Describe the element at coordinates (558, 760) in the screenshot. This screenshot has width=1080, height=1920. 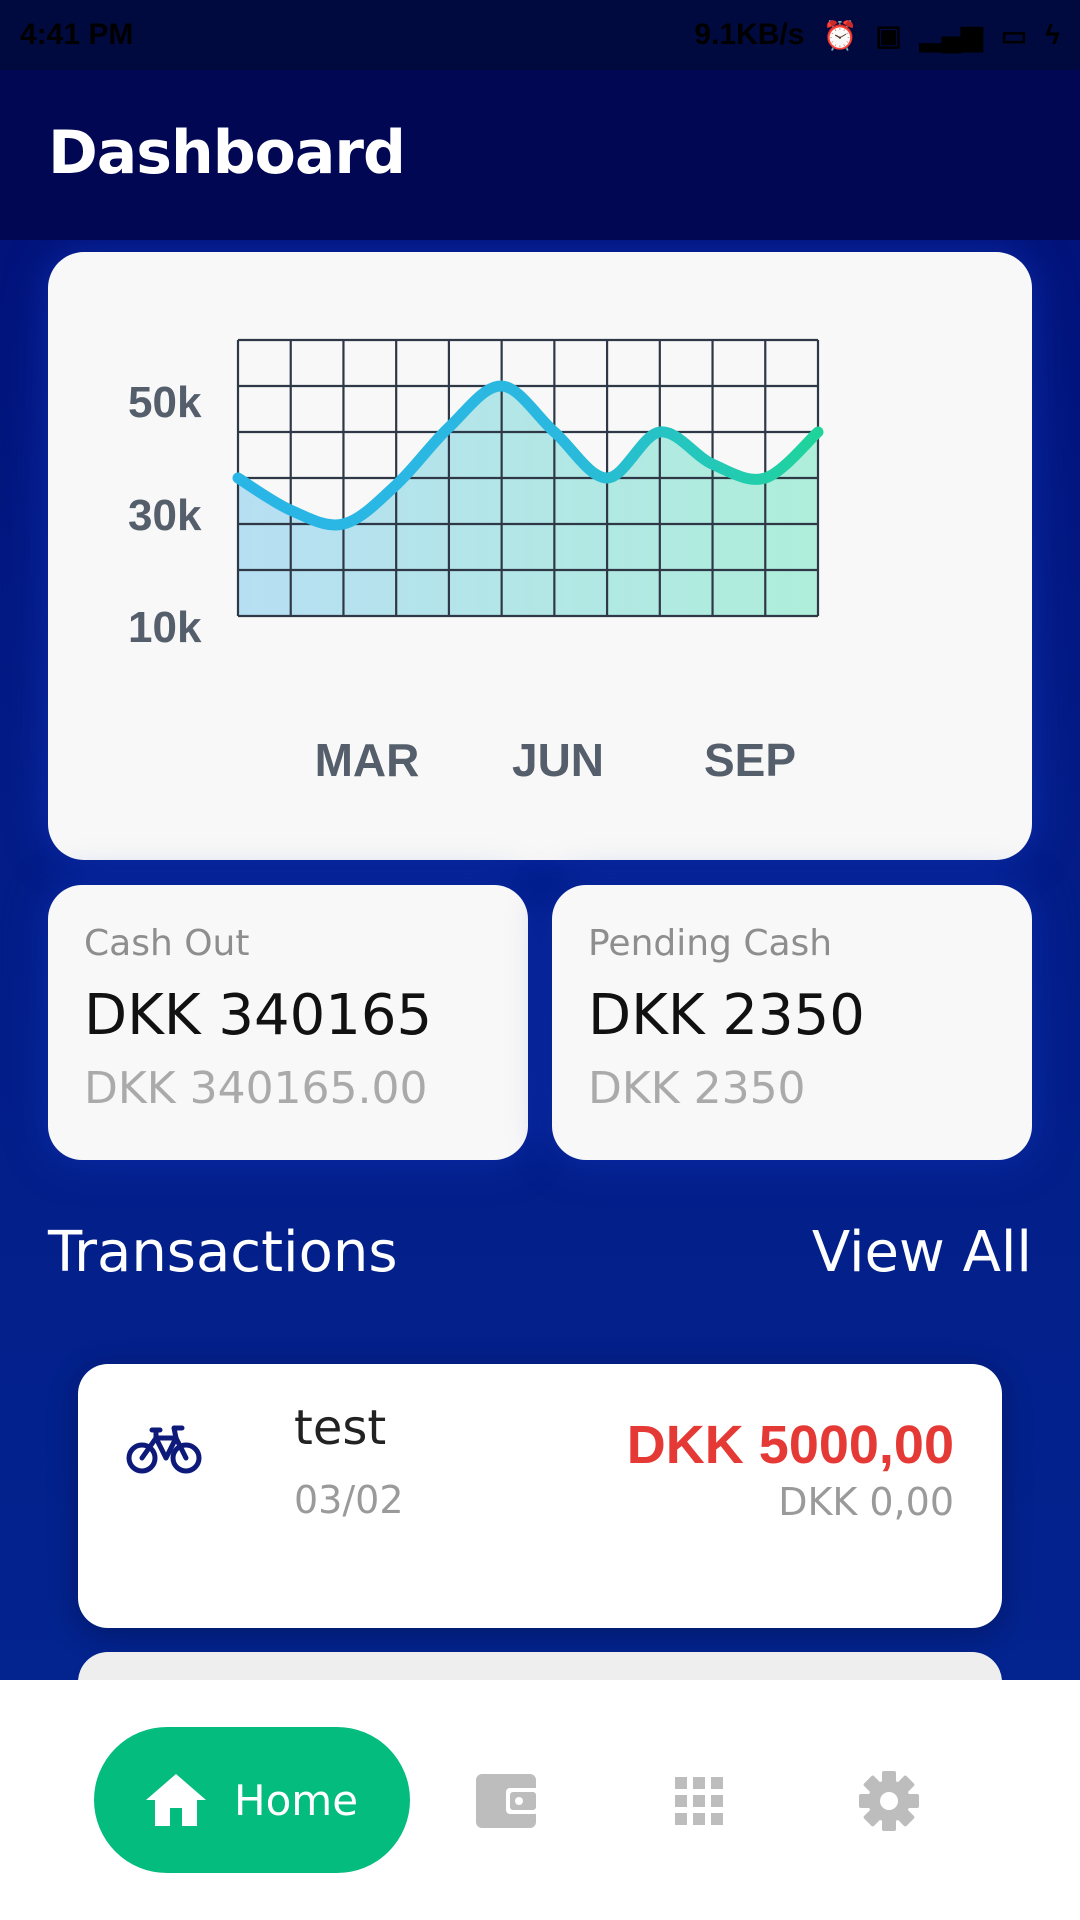
I see `x-tick-label: JUN` at that location.